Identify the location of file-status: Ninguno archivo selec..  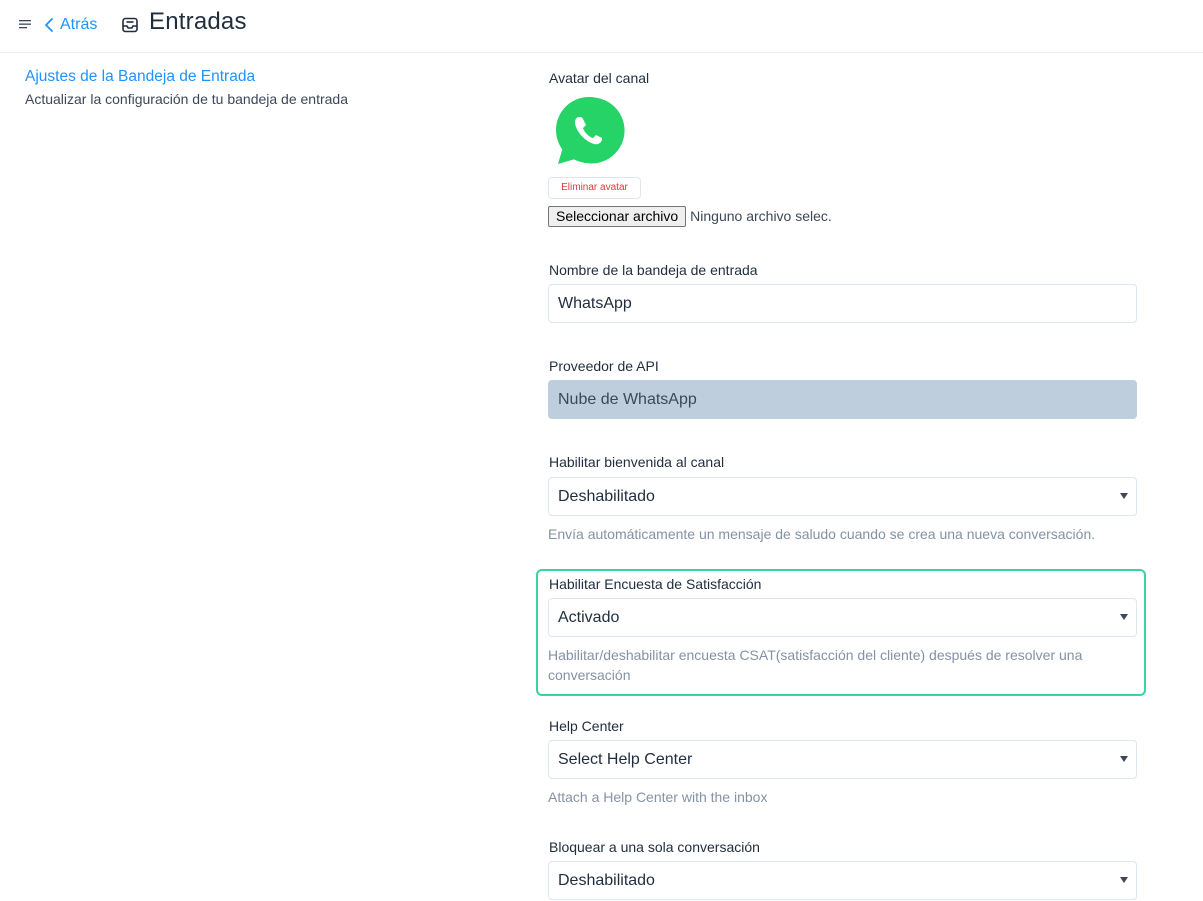
(761, 216).